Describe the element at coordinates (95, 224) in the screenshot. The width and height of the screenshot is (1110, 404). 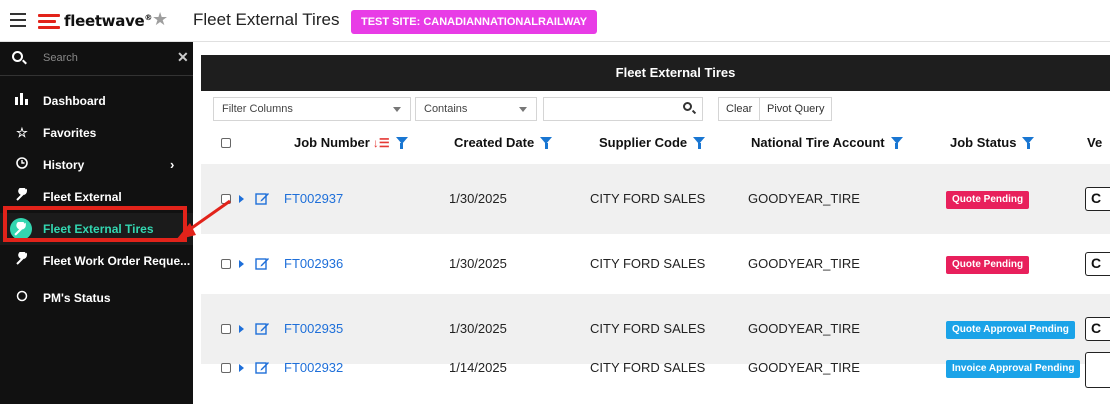
I see `annotation-highlight-box` at that location.